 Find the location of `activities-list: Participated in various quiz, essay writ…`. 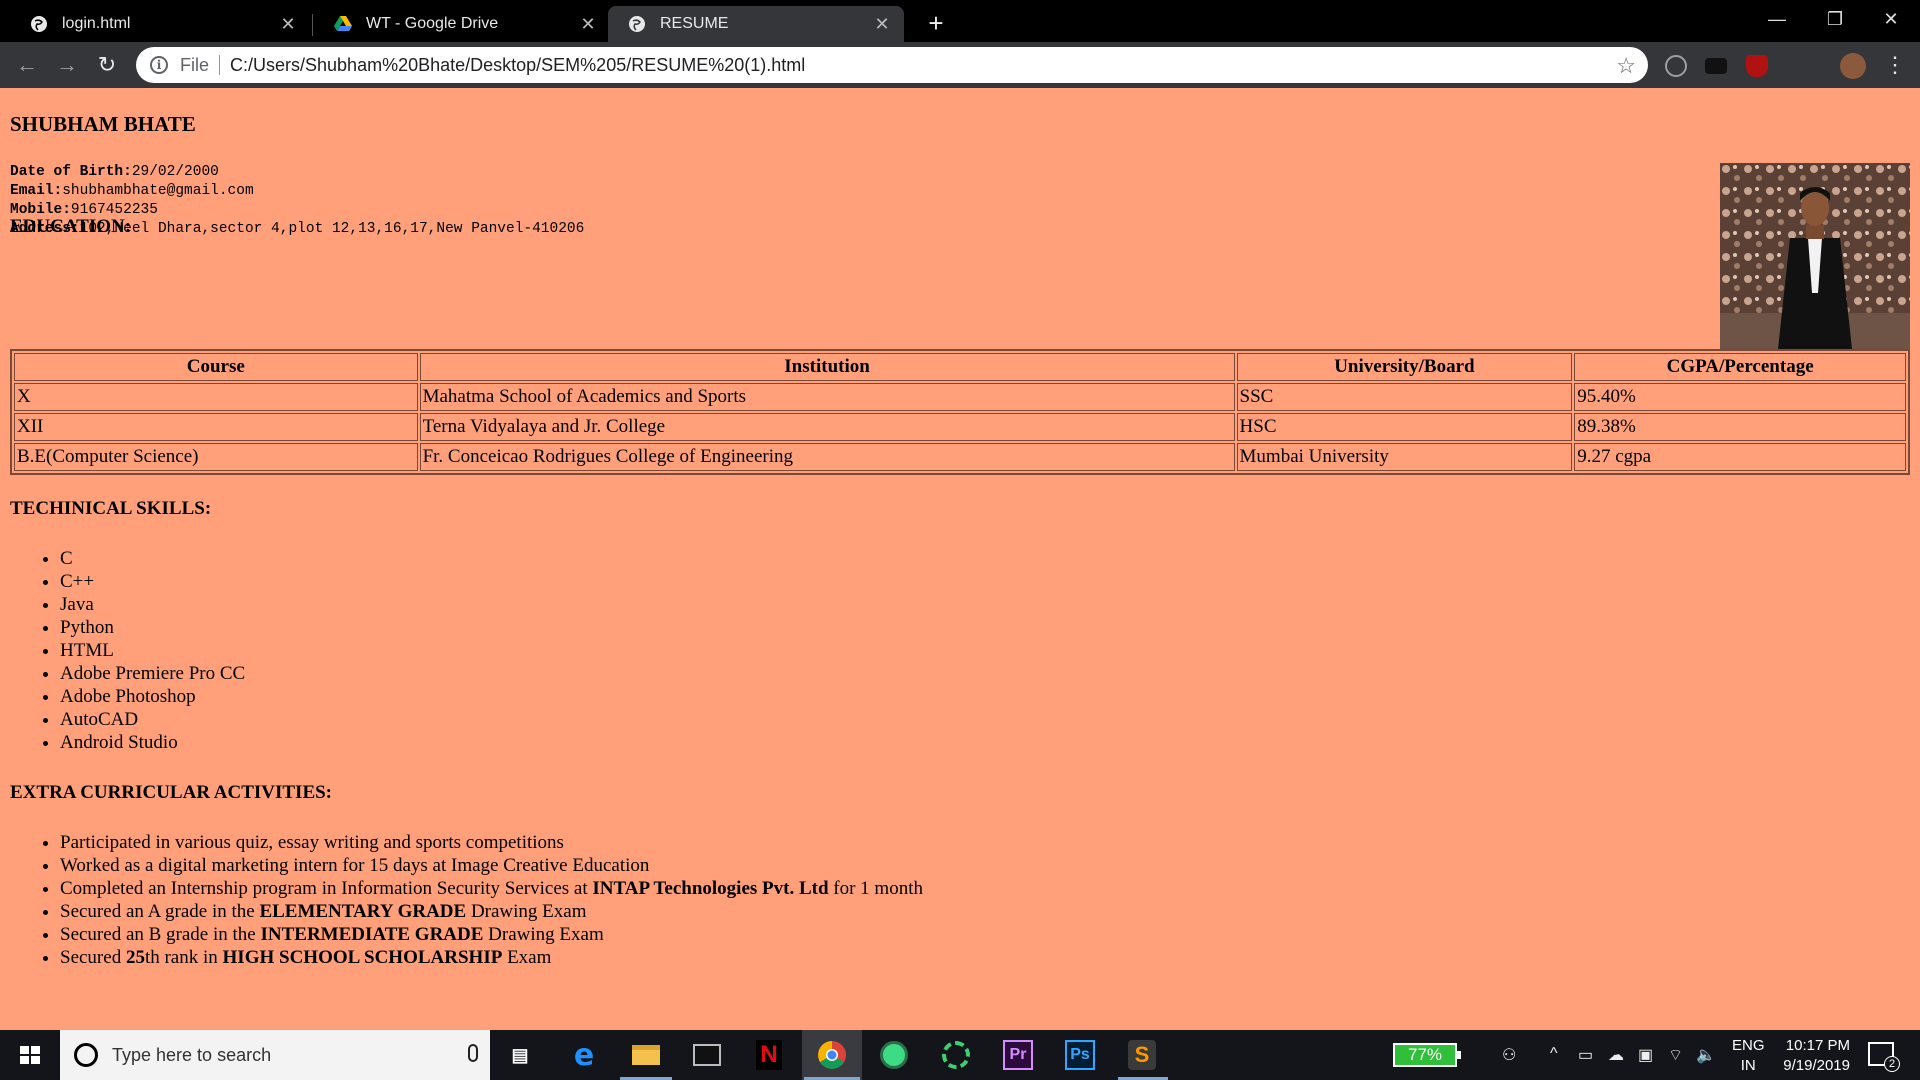

activities-list: Participated in various quiz, essay writ… is located at coordinates (491, 900).